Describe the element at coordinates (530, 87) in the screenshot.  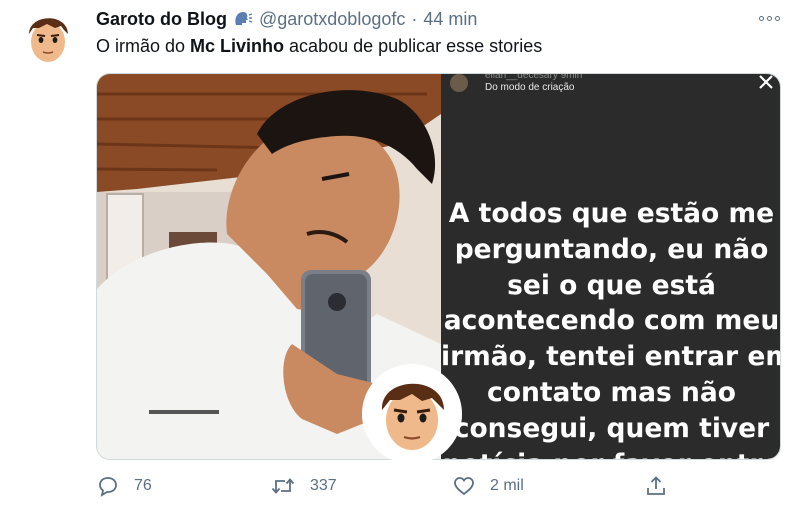
I see `story-subtitle: Do modo de criação` at that location.